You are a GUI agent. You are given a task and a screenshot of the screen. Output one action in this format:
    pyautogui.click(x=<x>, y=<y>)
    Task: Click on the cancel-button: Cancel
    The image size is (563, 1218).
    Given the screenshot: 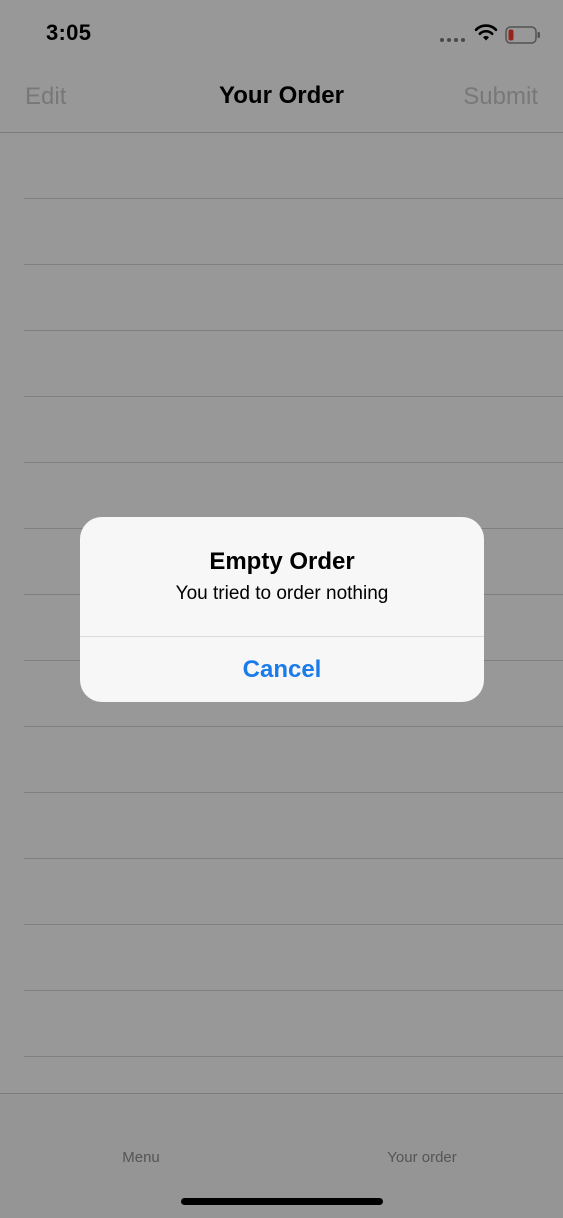 What is the action you would take?
    pyautogui.click(x=282, y=669)
    